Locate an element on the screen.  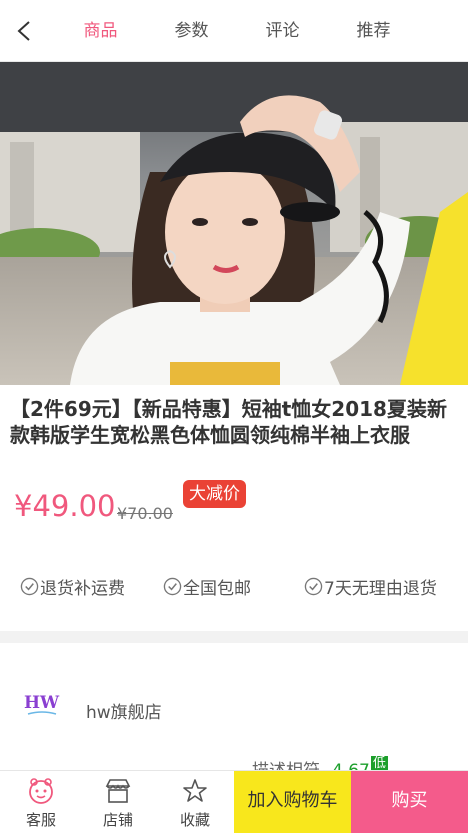
service-7day-return: 7天无理由退货 is located at coordinates (370, 586).